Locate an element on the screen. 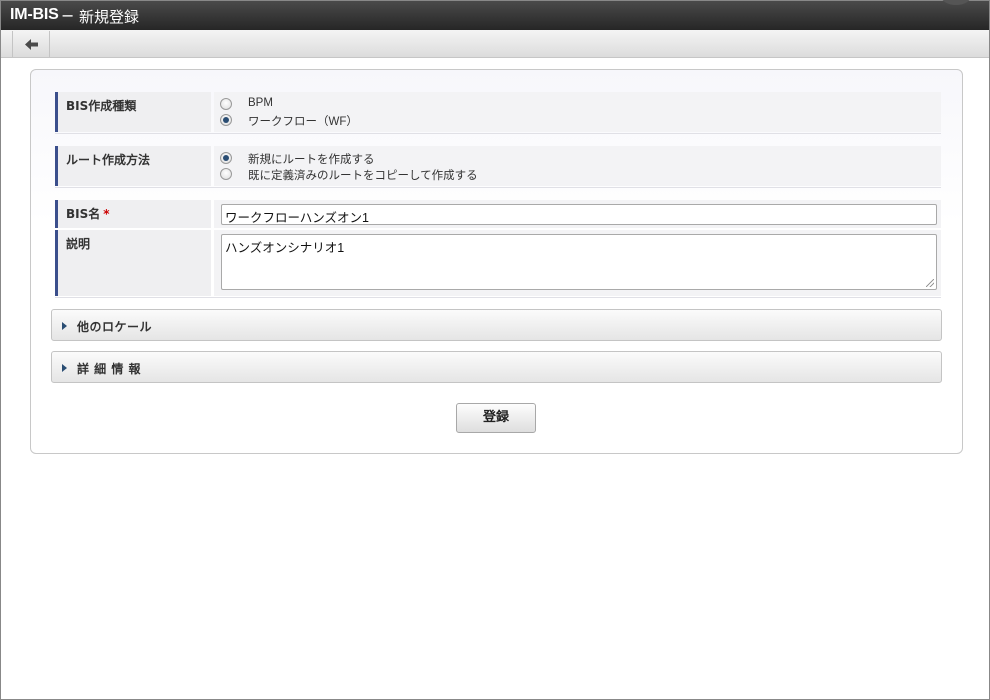  description-text: ハンズオンシナリオ1 is located at coordinates (285, 248).